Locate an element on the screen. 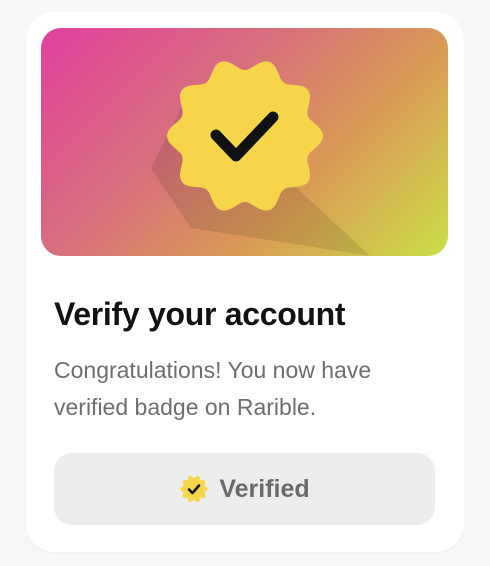  verified-button-label: Verified is located at coordinates (264, 488).